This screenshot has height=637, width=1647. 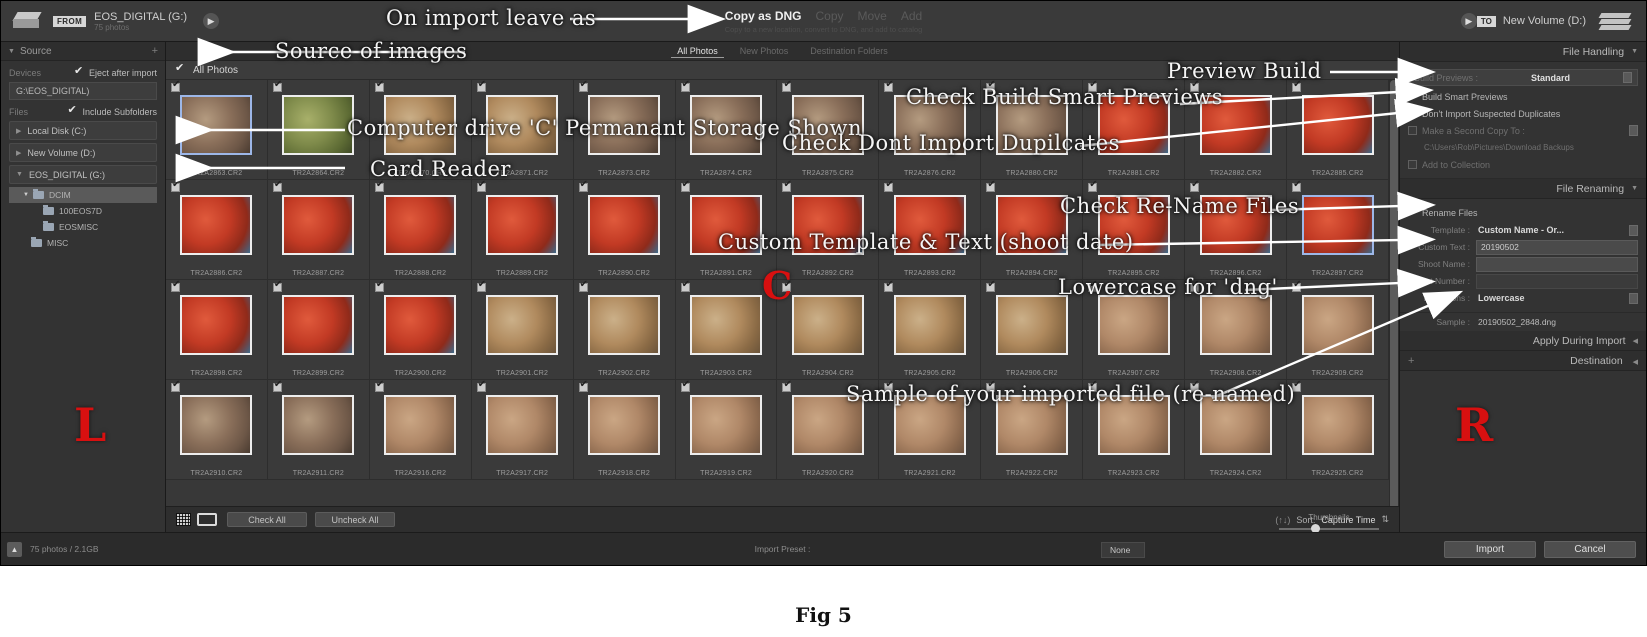 I want to click on mode-move: Move, so click(x=872, y=16).